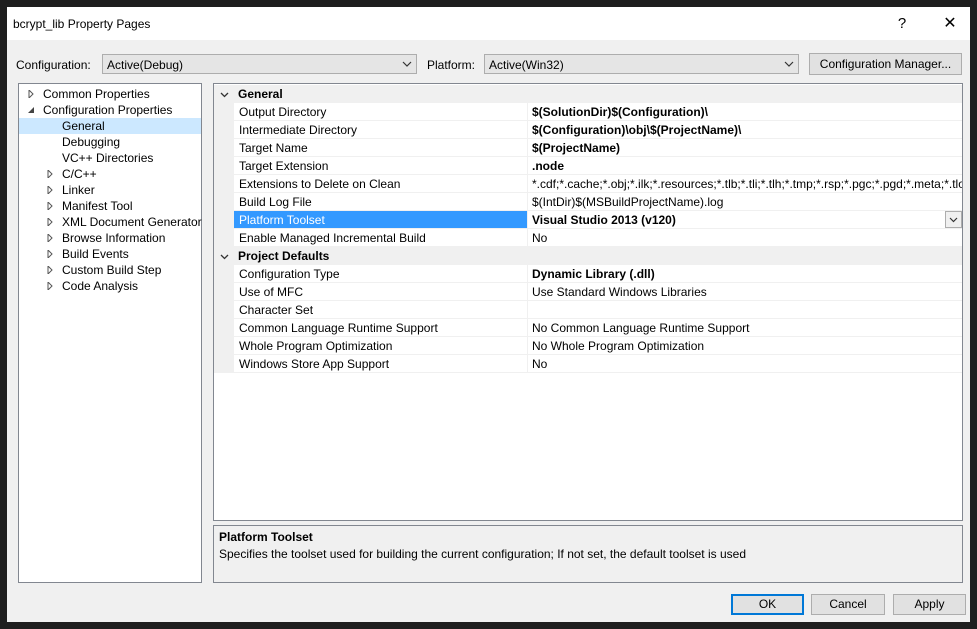 Image resolution: width=977 pixels, height=629 pixels. I want to click on tree-item-label: Configuration Properties, so click(108, 110).